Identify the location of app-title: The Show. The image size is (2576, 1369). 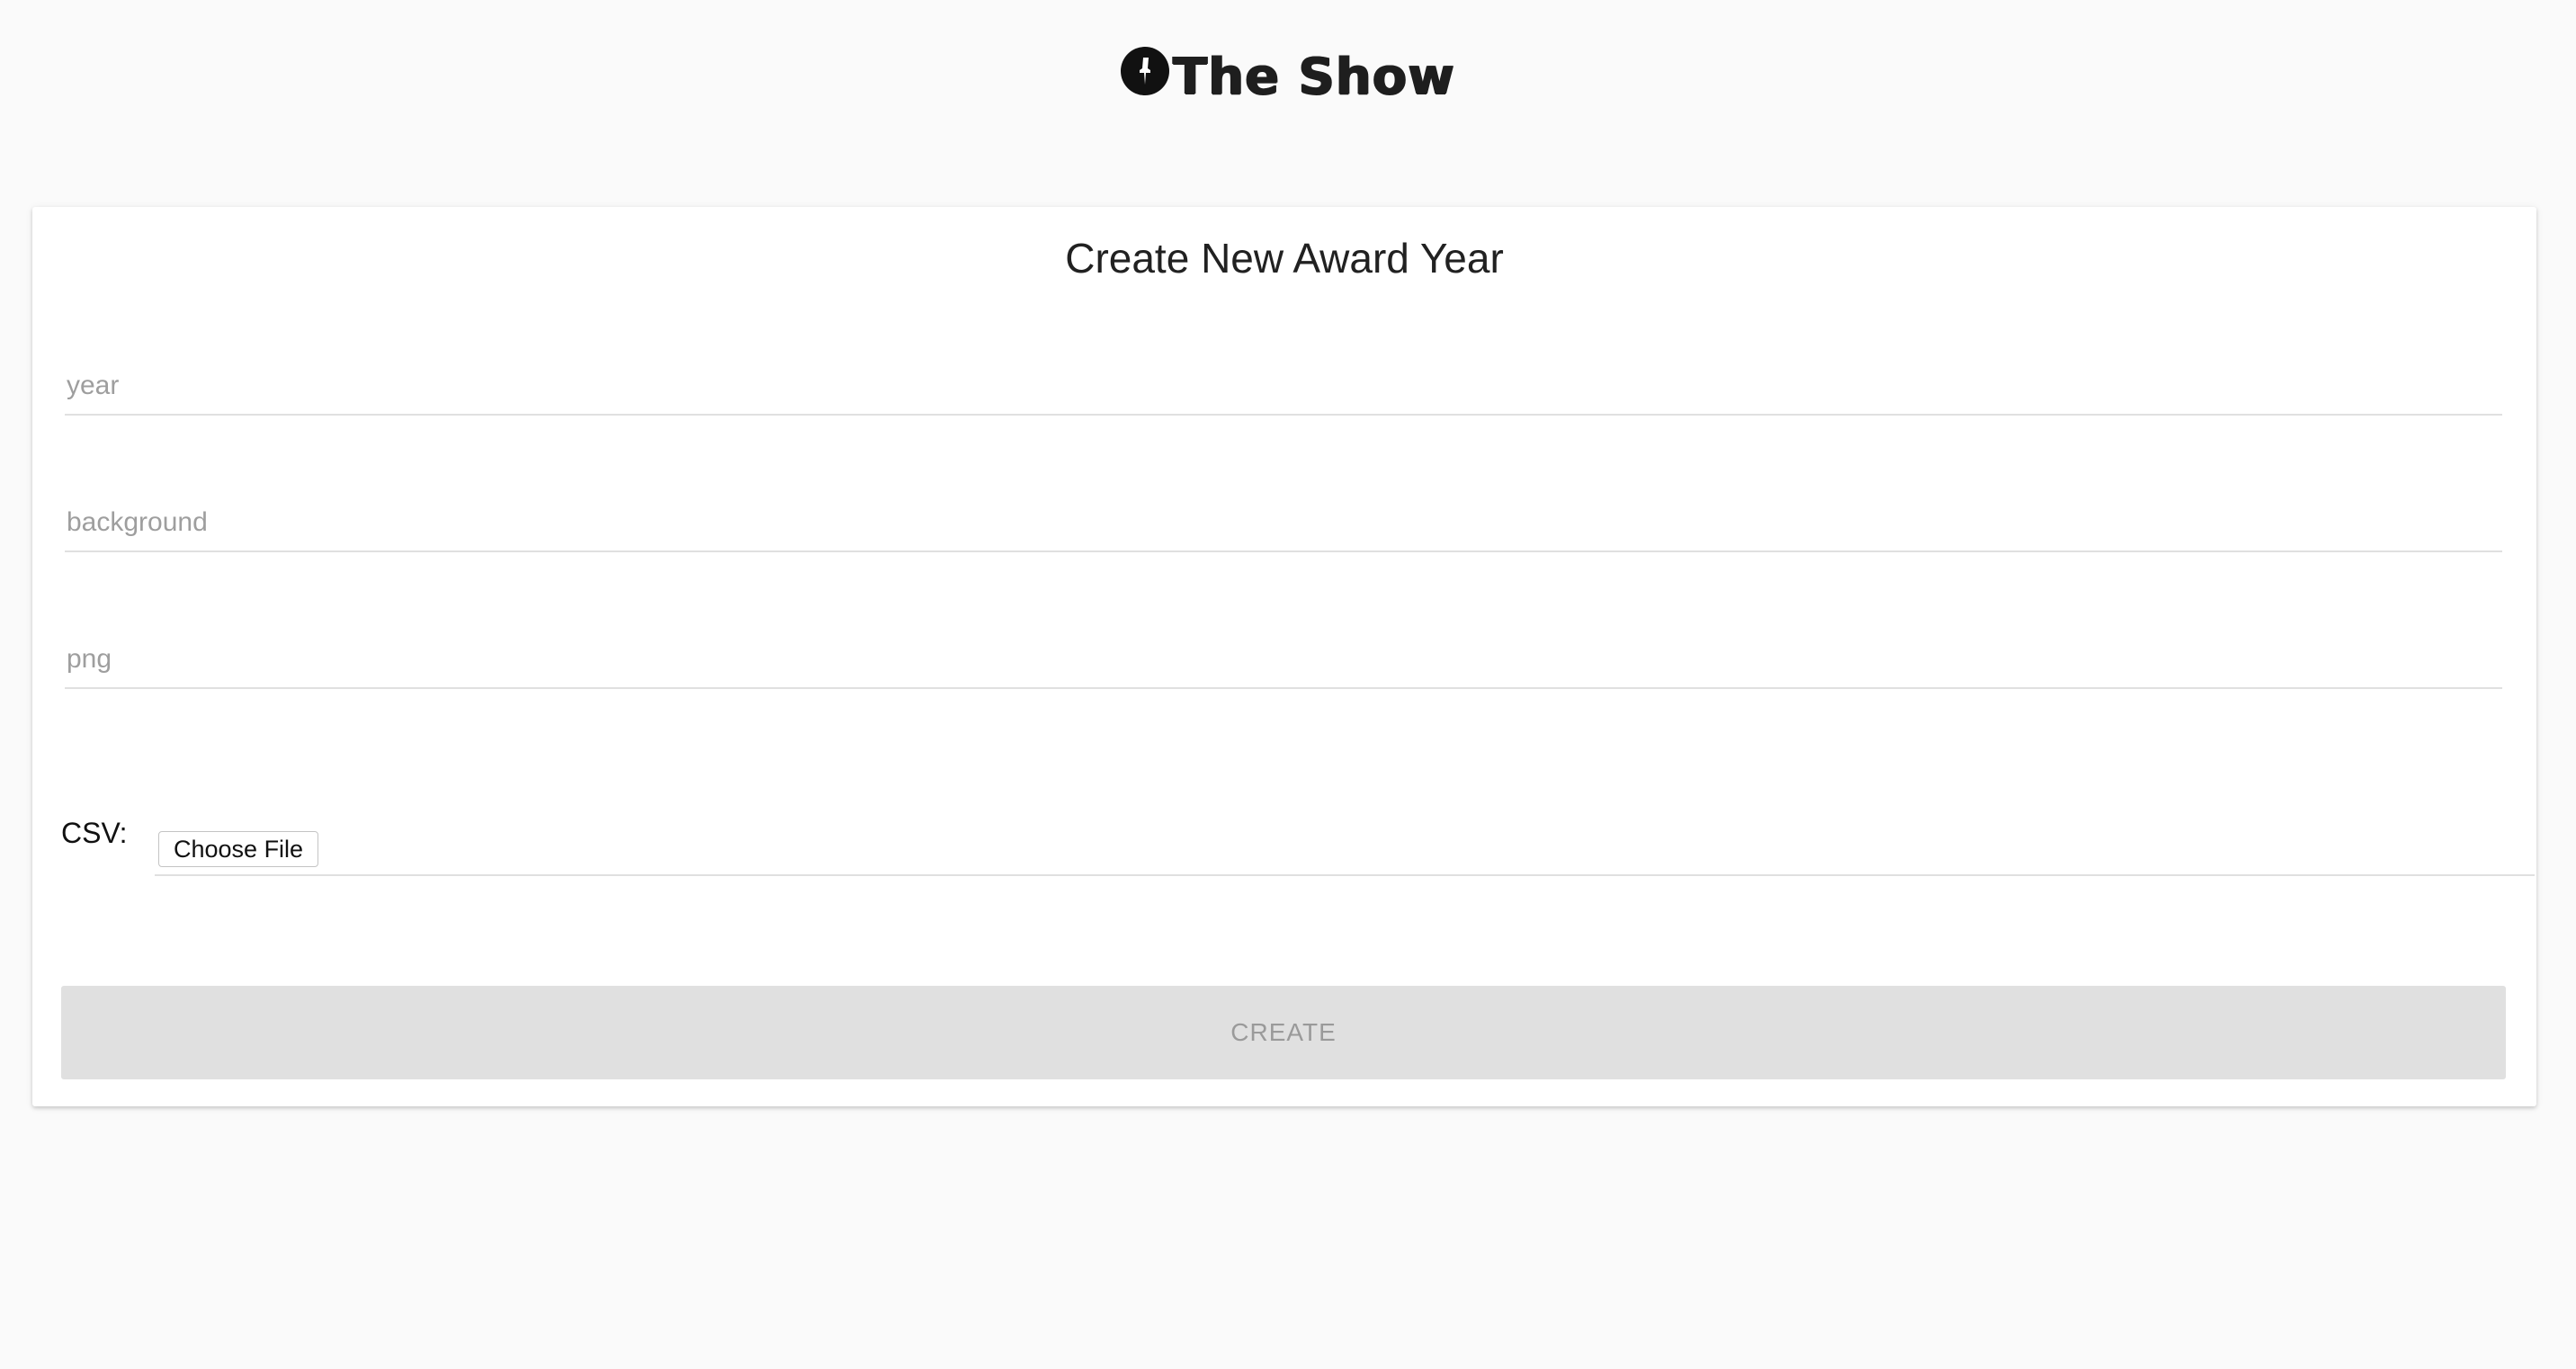
(1314, 76).